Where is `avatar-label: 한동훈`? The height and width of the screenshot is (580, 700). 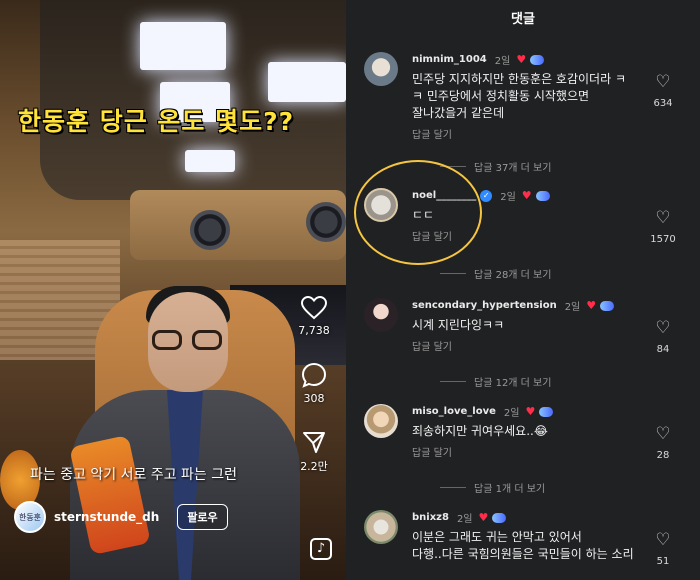
avatar-label: 한동훈 is located at coordinates (30, 517).